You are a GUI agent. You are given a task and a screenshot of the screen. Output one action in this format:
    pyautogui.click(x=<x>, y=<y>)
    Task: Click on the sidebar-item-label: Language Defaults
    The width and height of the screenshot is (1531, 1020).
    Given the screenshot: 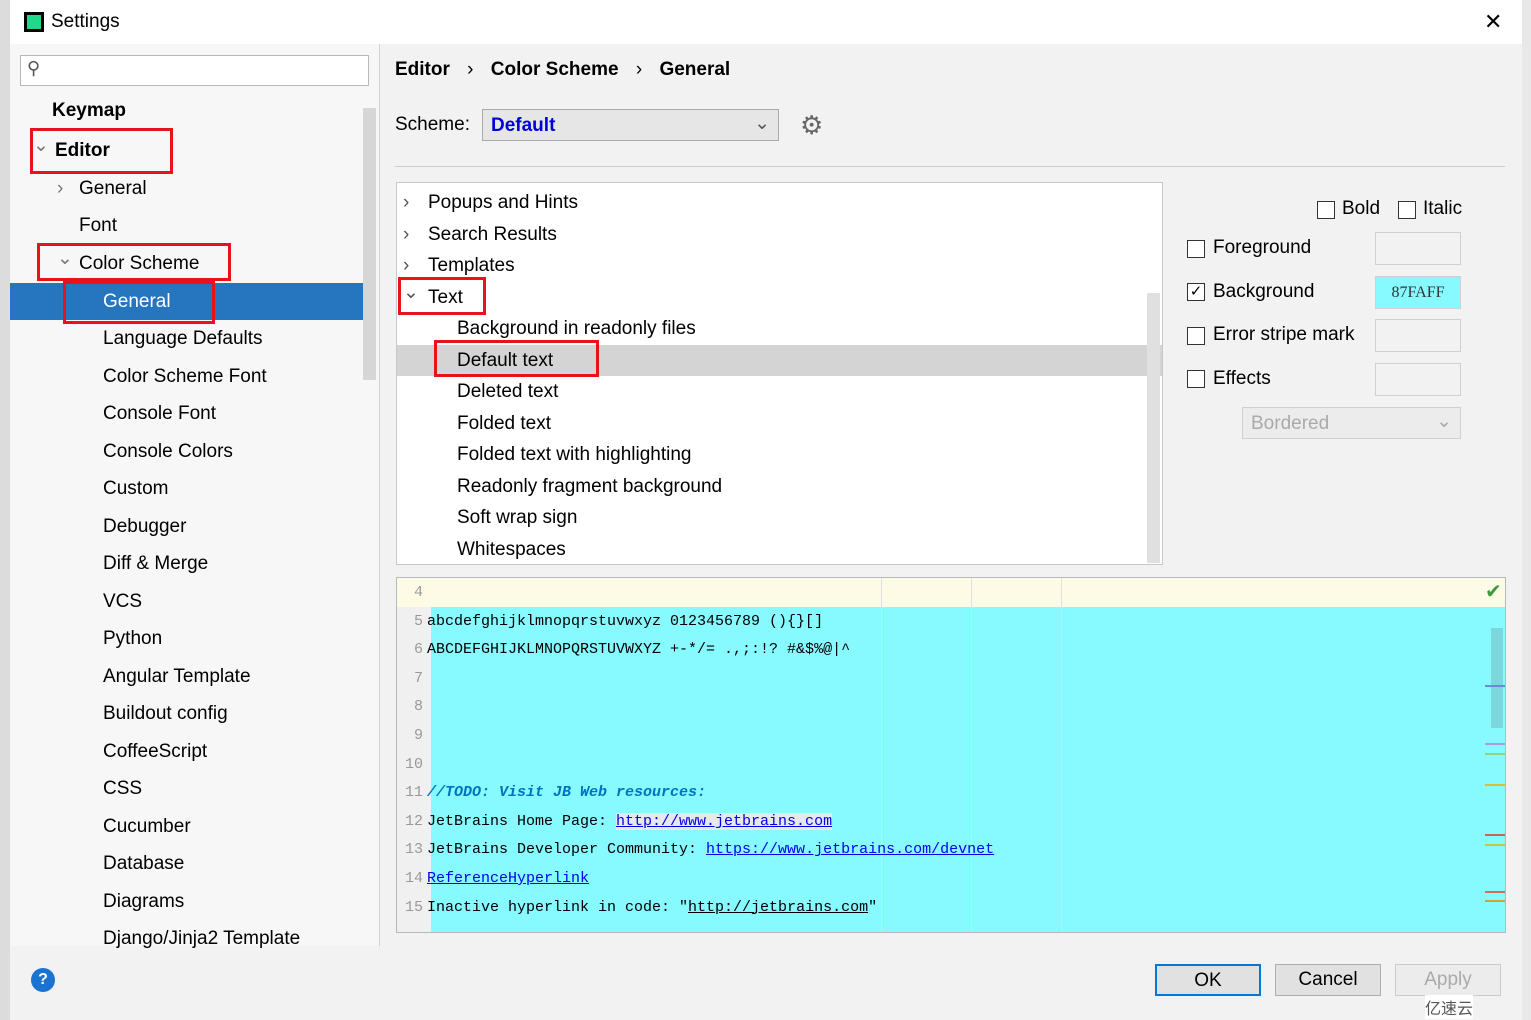 What is the action you would take?
    pyautogui.click(x=183, y=338)
    